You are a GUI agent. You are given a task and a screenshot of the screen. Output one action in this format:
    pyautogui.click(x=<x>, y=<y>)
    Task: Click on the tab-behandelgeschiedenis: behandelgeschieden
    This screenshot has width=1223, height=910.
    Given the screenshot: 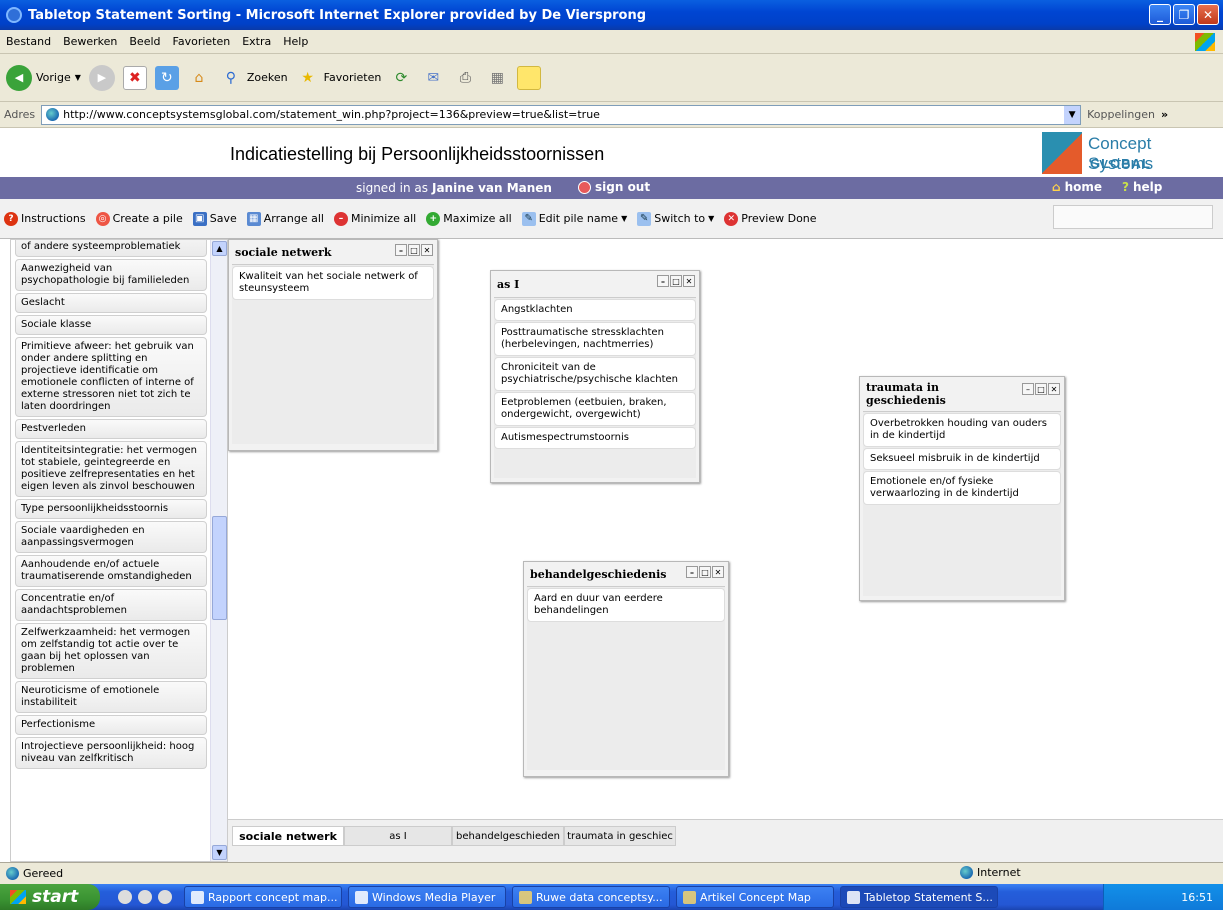 What is the action you would take?
    pyautogui.click(x=508, y=836)
    